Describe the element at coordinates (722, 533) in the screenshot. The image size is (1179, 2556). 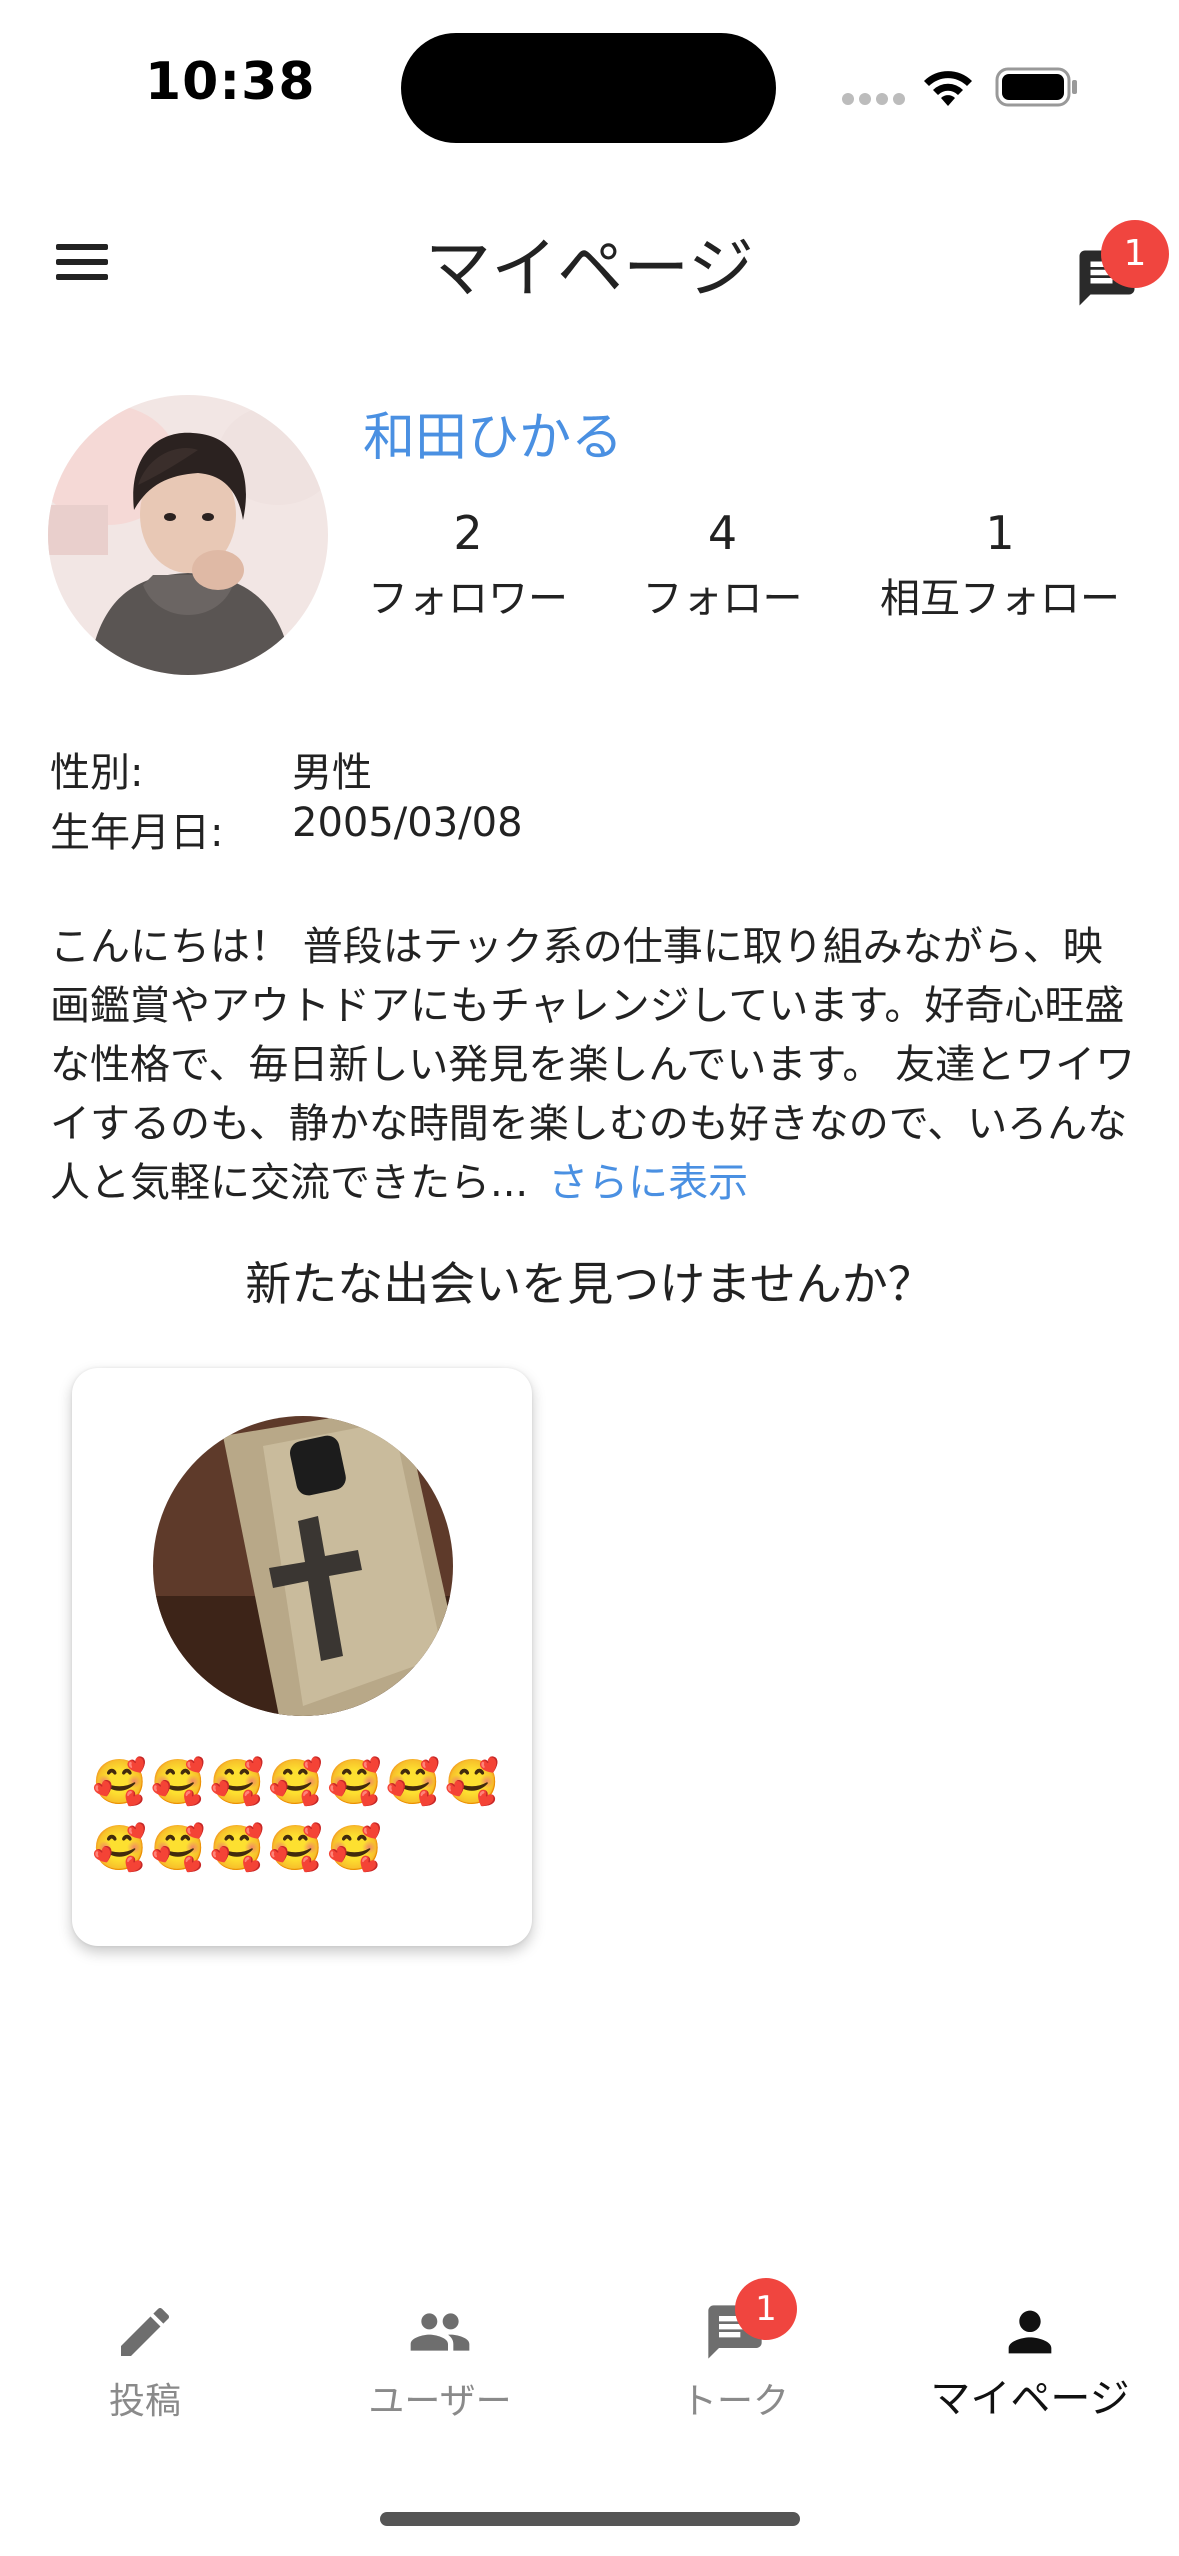
I see `following-count: 4` at that location.